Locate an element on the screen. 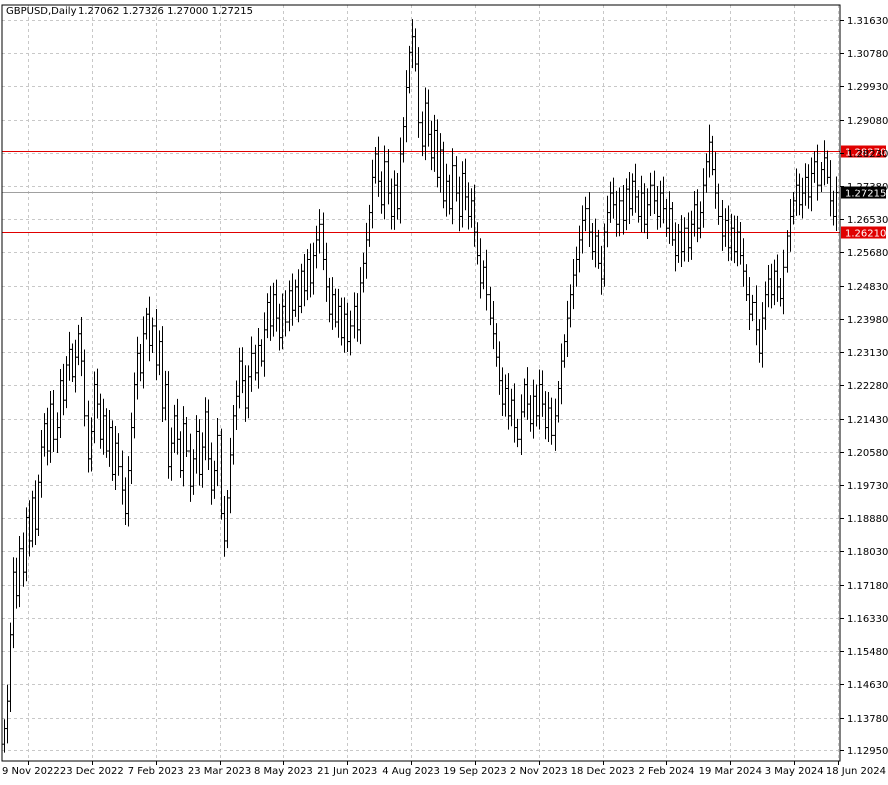 This screenshot has height=785, width=888. x-tick-label: 4 Aug 2023 is located at coordinates (411, 771).